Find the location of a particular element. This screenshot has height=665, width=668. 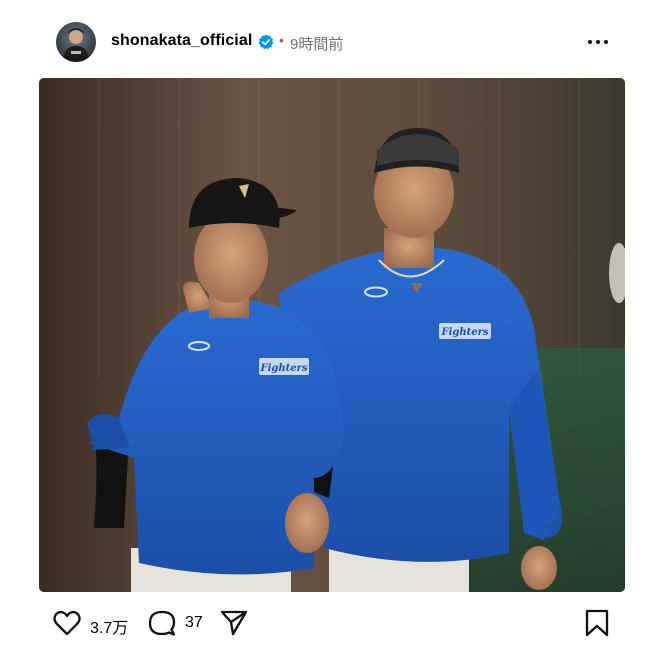

post-header: shonakata_official • 9時間前 is located at coordinates (334, 40).